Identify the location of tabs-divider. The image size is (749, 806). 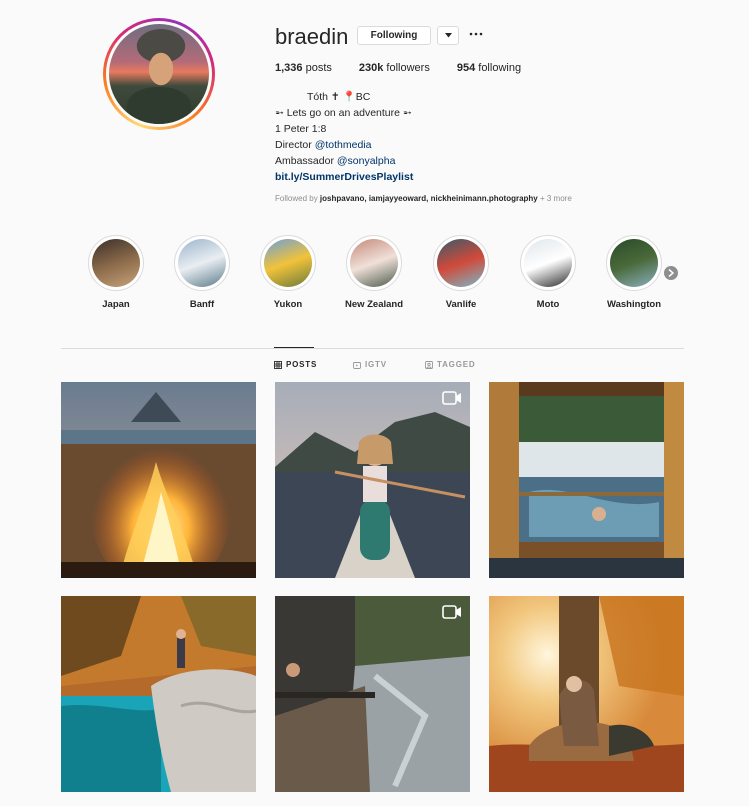
(372, 348).